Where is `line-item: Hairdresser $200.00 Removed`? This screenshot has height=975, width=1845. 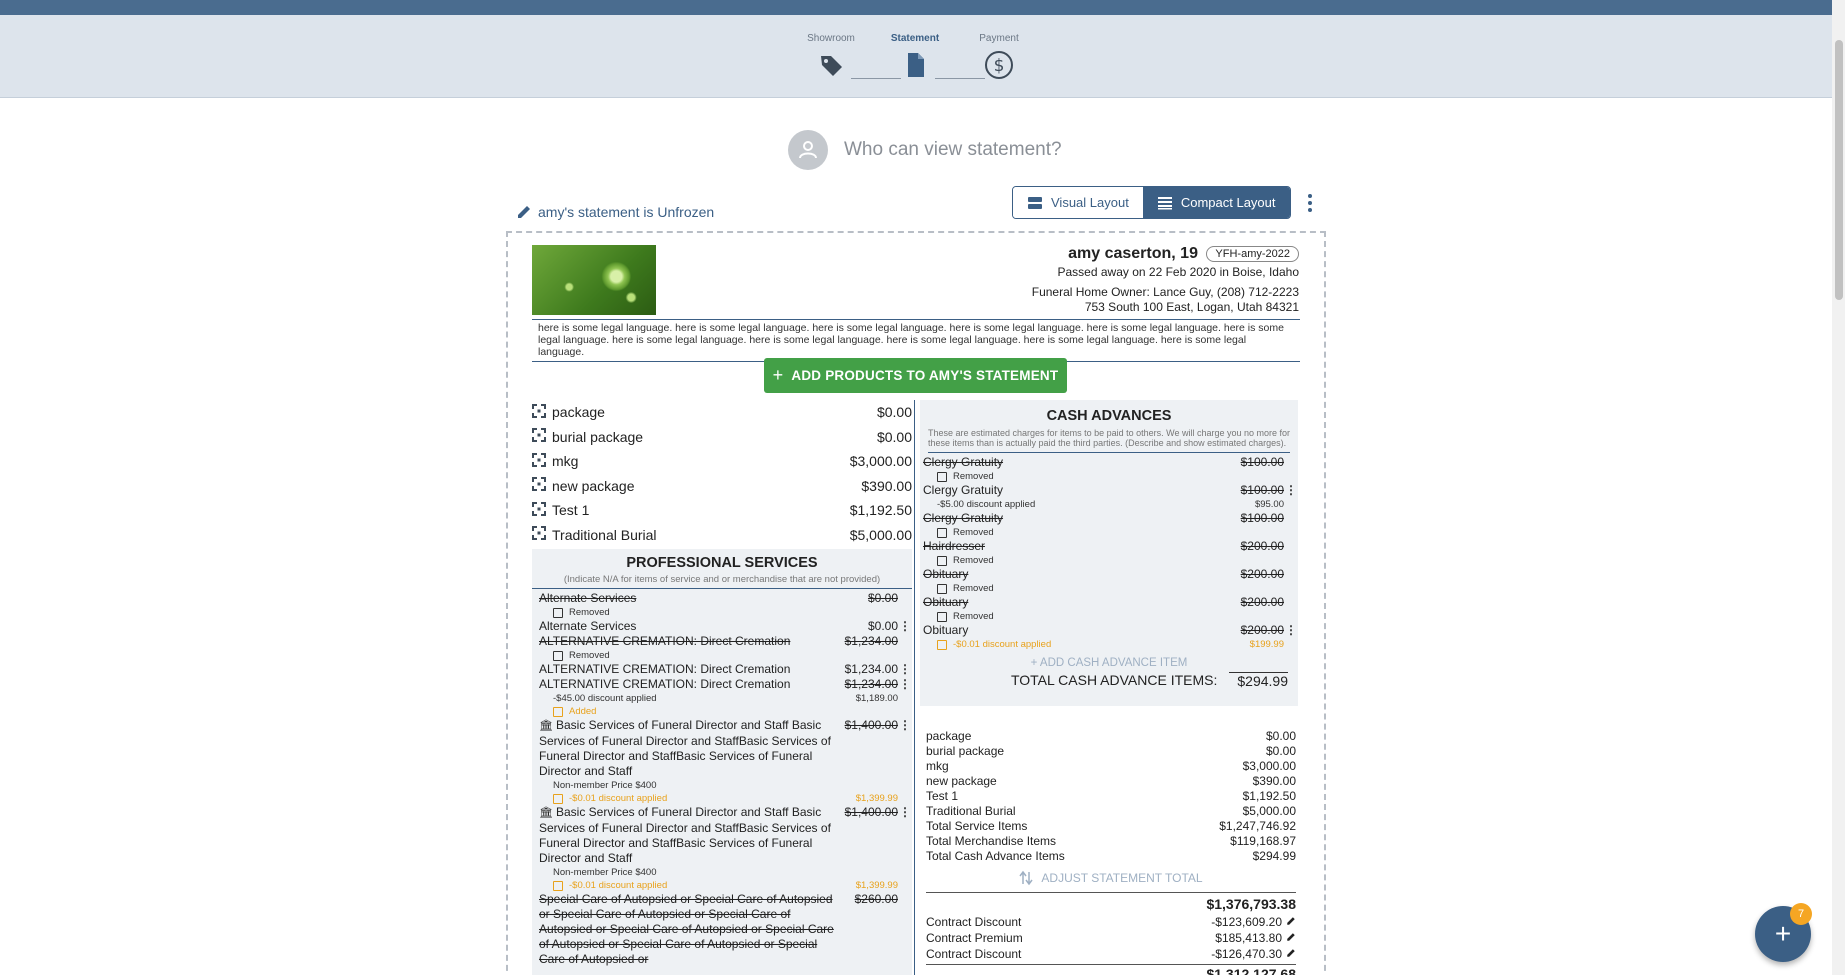 line-item: Hairdresser $200.00 Removed is located at coordinates (1109, 553).